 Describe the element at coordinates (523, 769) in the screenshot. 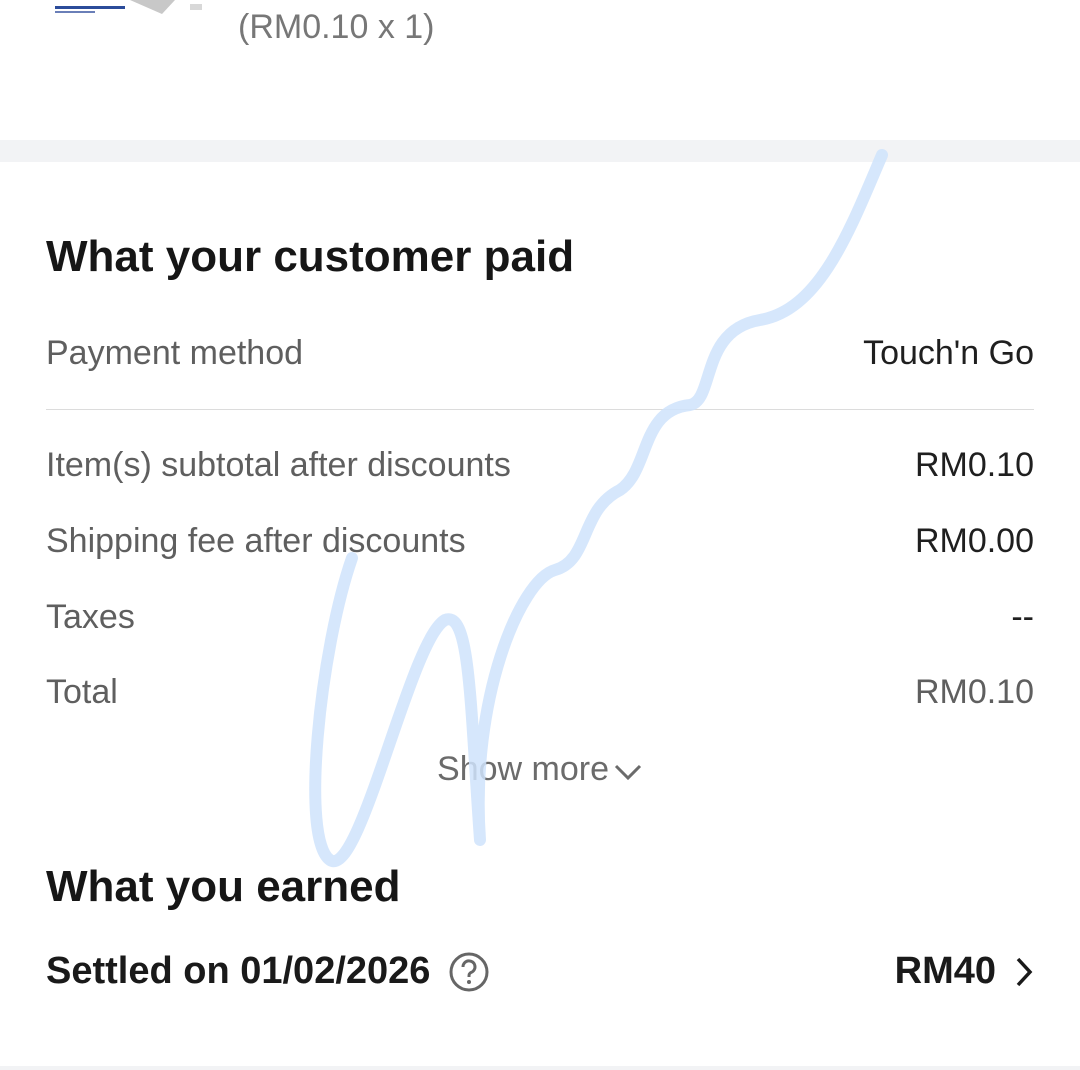

I see `show-more-label: Show more` at that location.